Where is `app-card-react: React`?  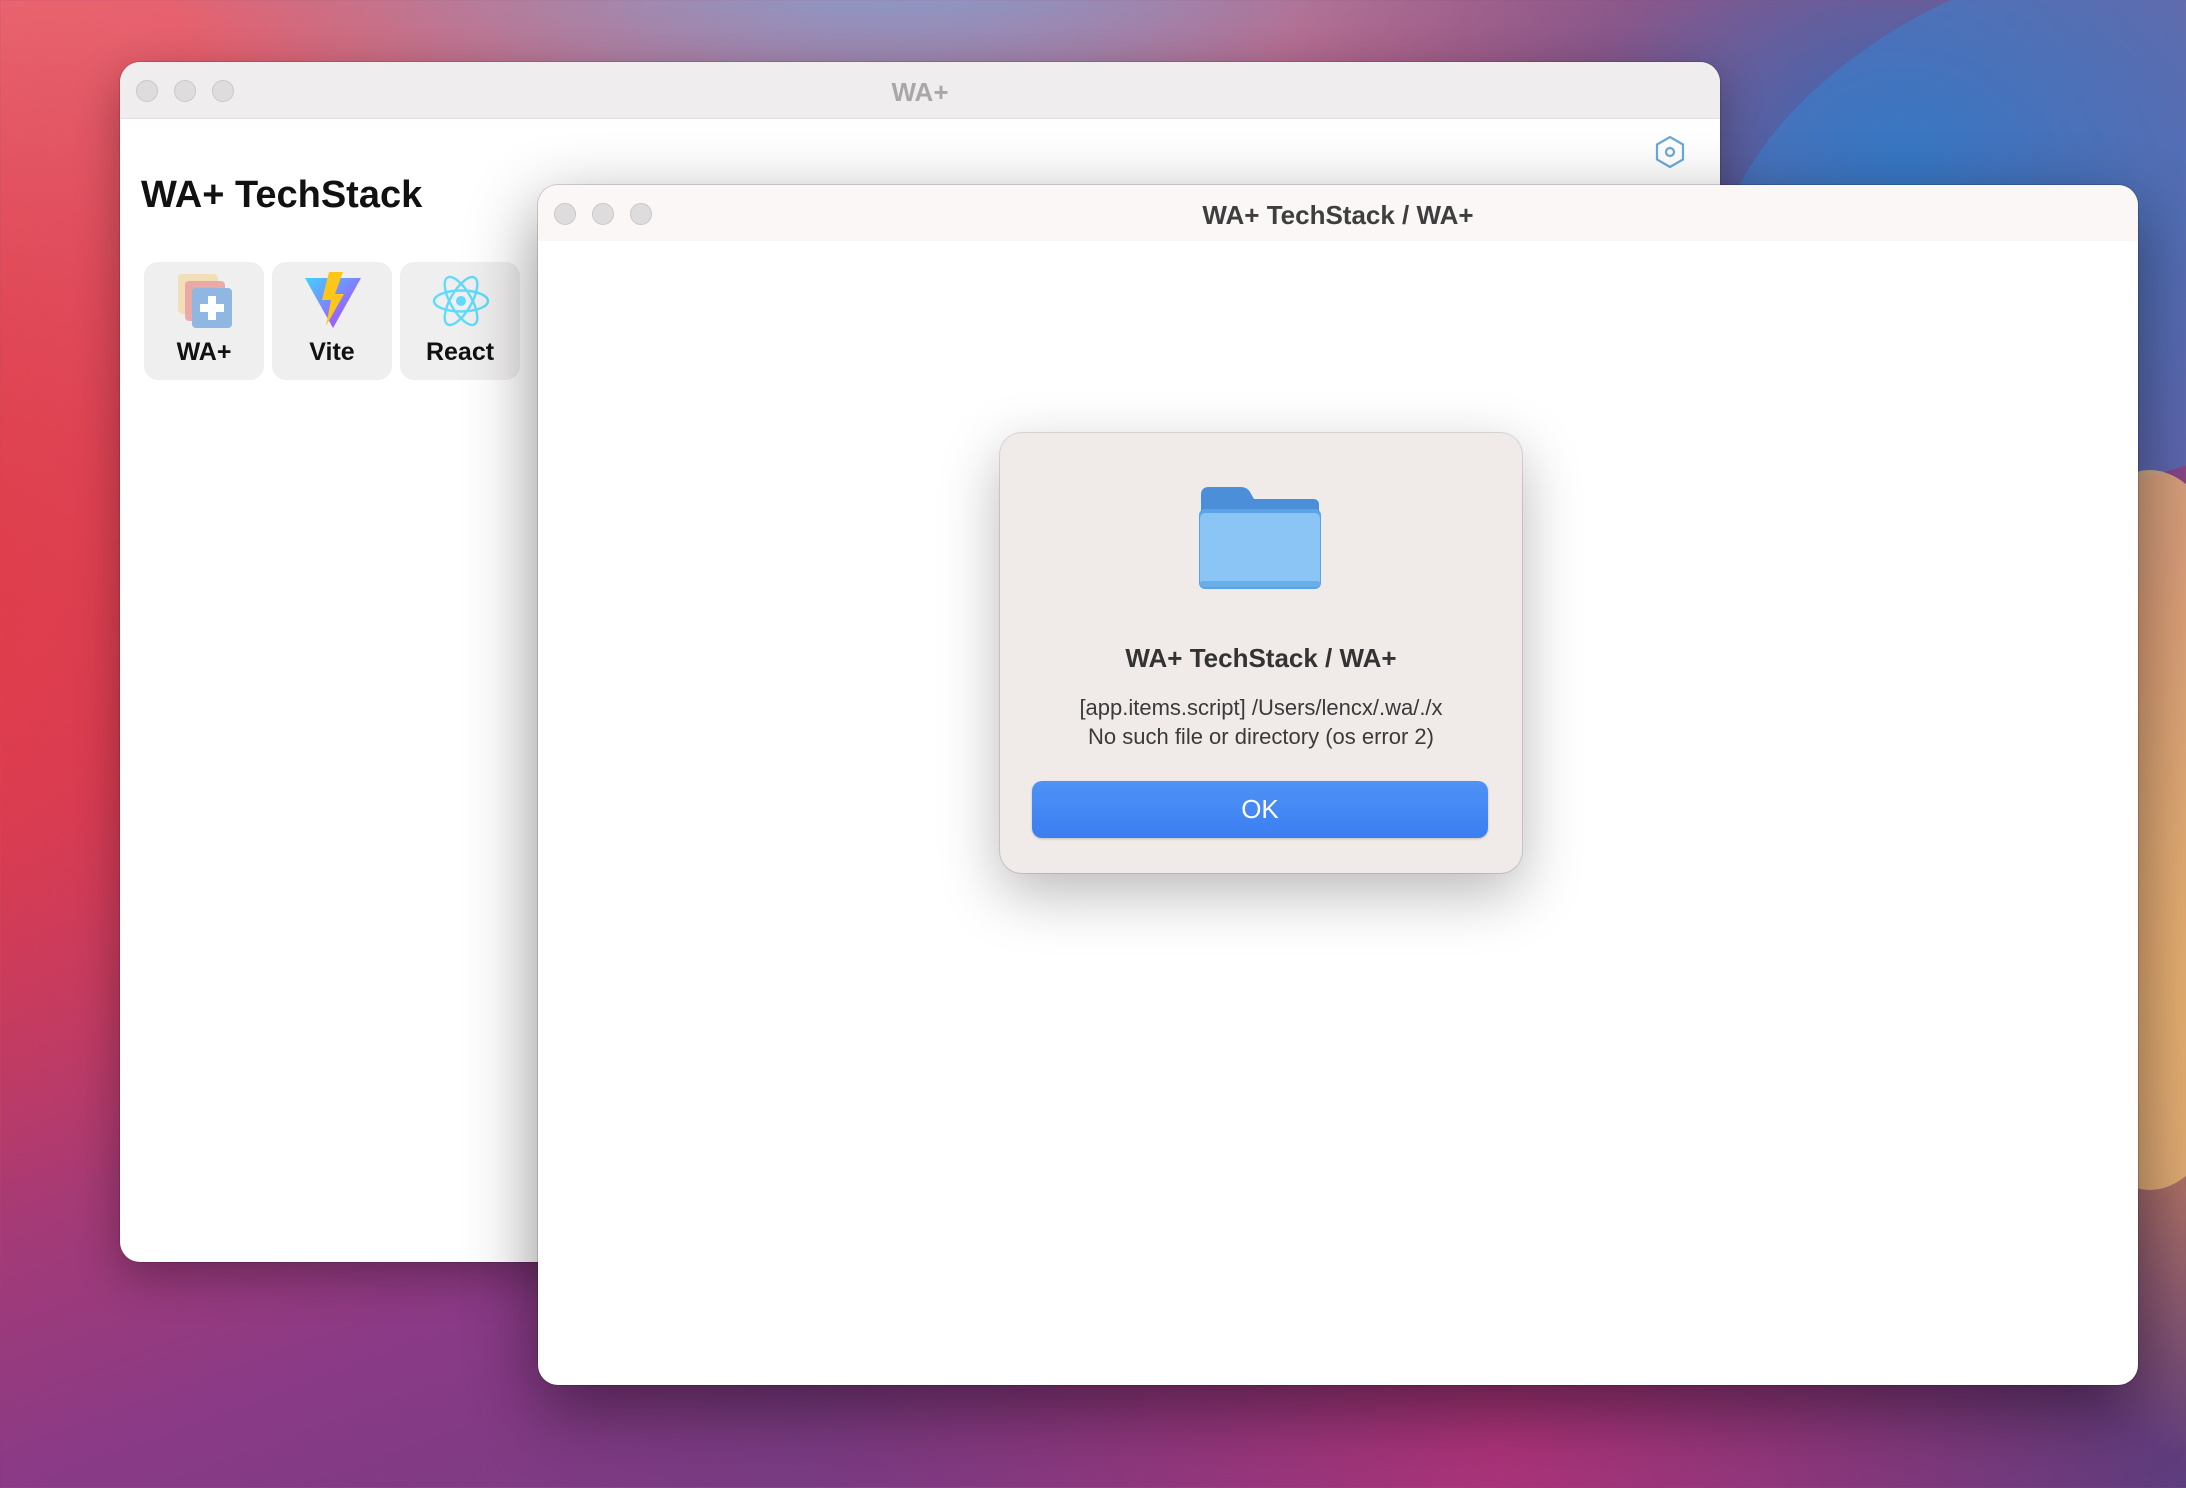
app-card-react: React is located at coordinates (460, 321).